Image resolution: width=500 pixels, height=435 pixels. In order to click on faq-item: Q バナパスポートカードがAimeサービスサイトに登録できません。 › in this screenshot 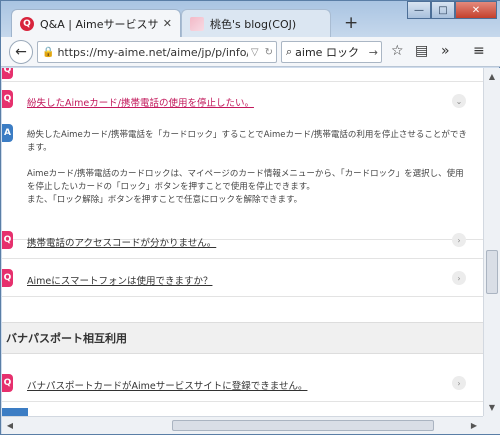, I will do `click(242, 384)`.